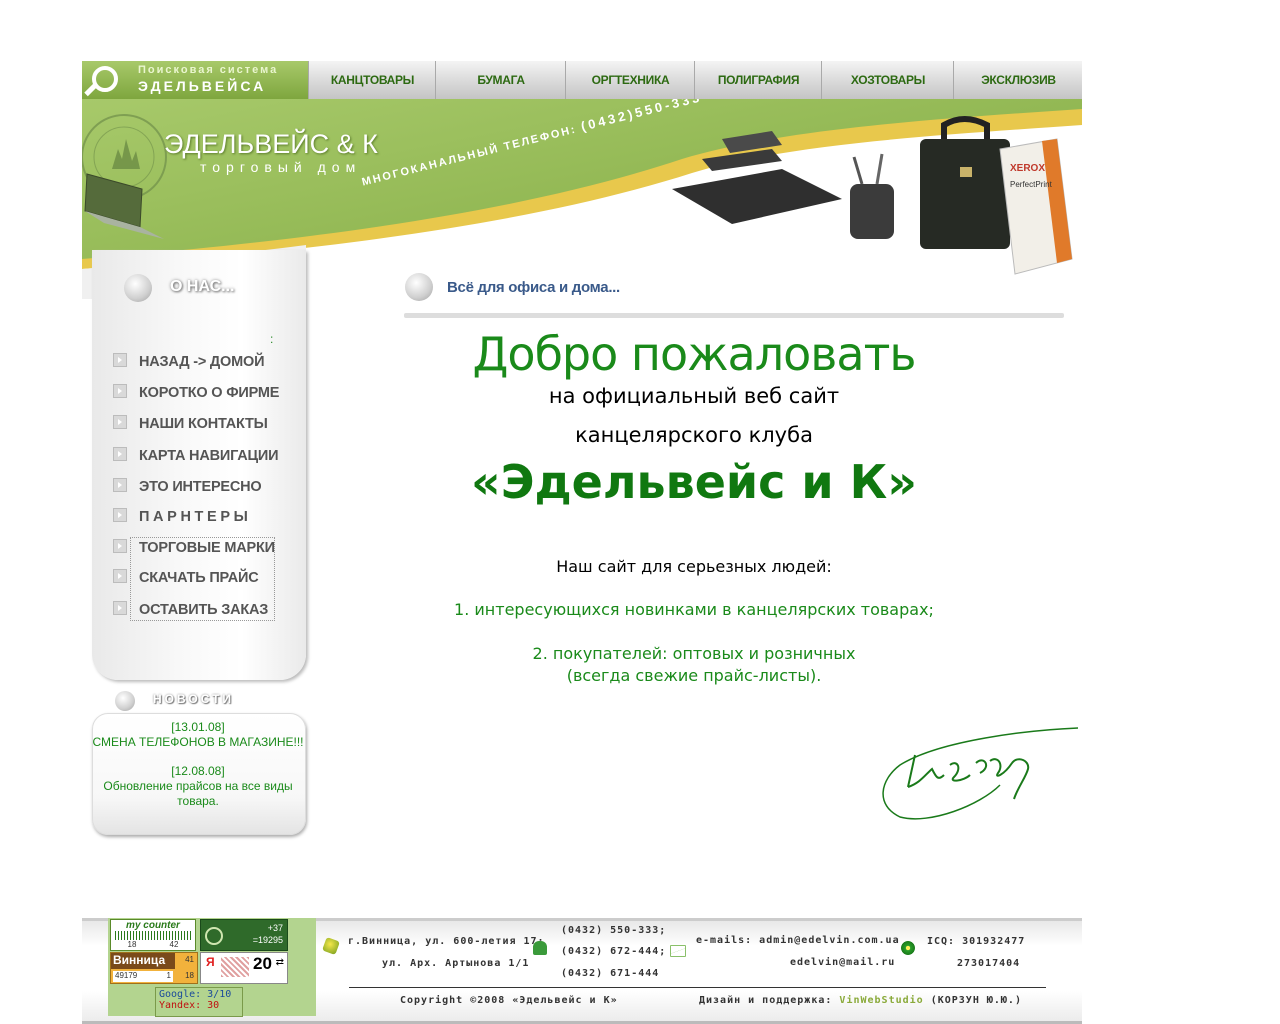  I want to click on news-date: [12.08.08], so click(198, 771).